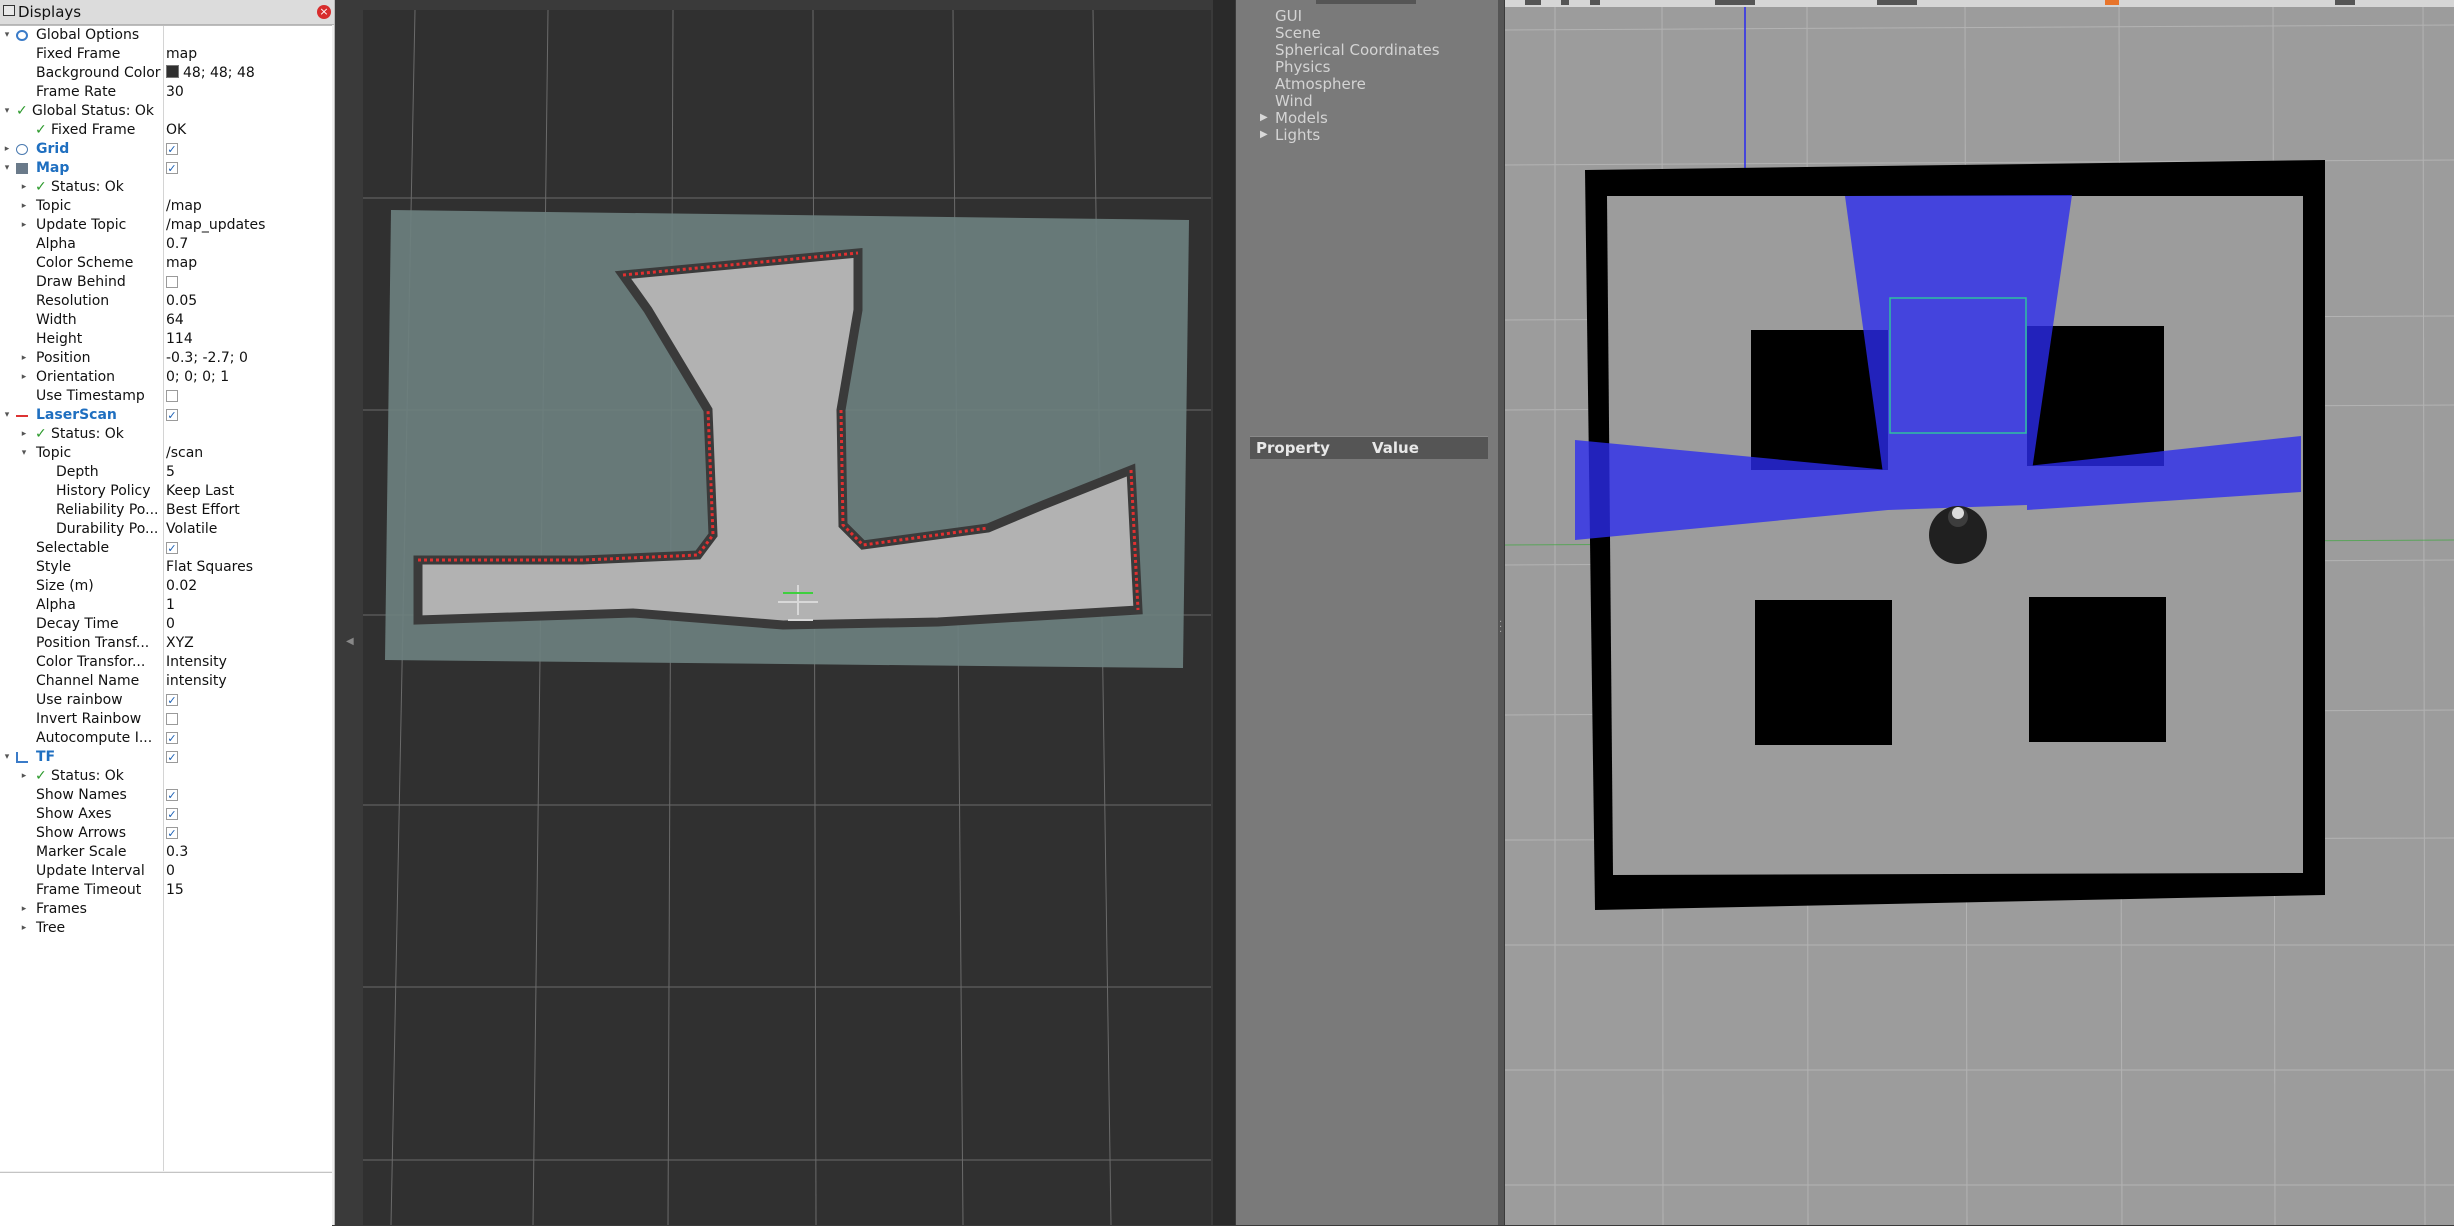 This screenshot has height=1226, width=2454. Describe the element at coordinates (166, 928) in the screenshot. I see `display-row-tree: ▸ Tree` at that location.